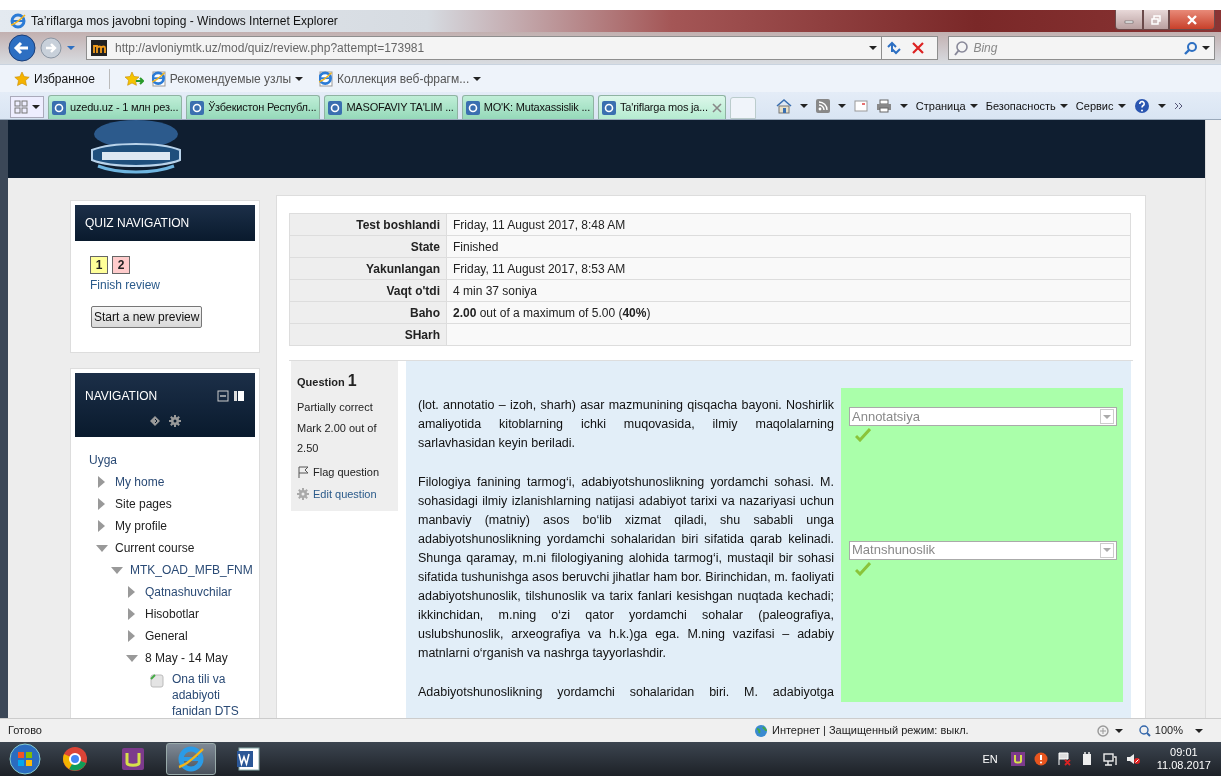 The height and width of the screenshot is (776, 1221). What do you see at coordinates (870, 731) in the screenshot?
I see `security-zone-text: Интернет | Защищенный режим: выкл.` at bounding box center [870, 731].